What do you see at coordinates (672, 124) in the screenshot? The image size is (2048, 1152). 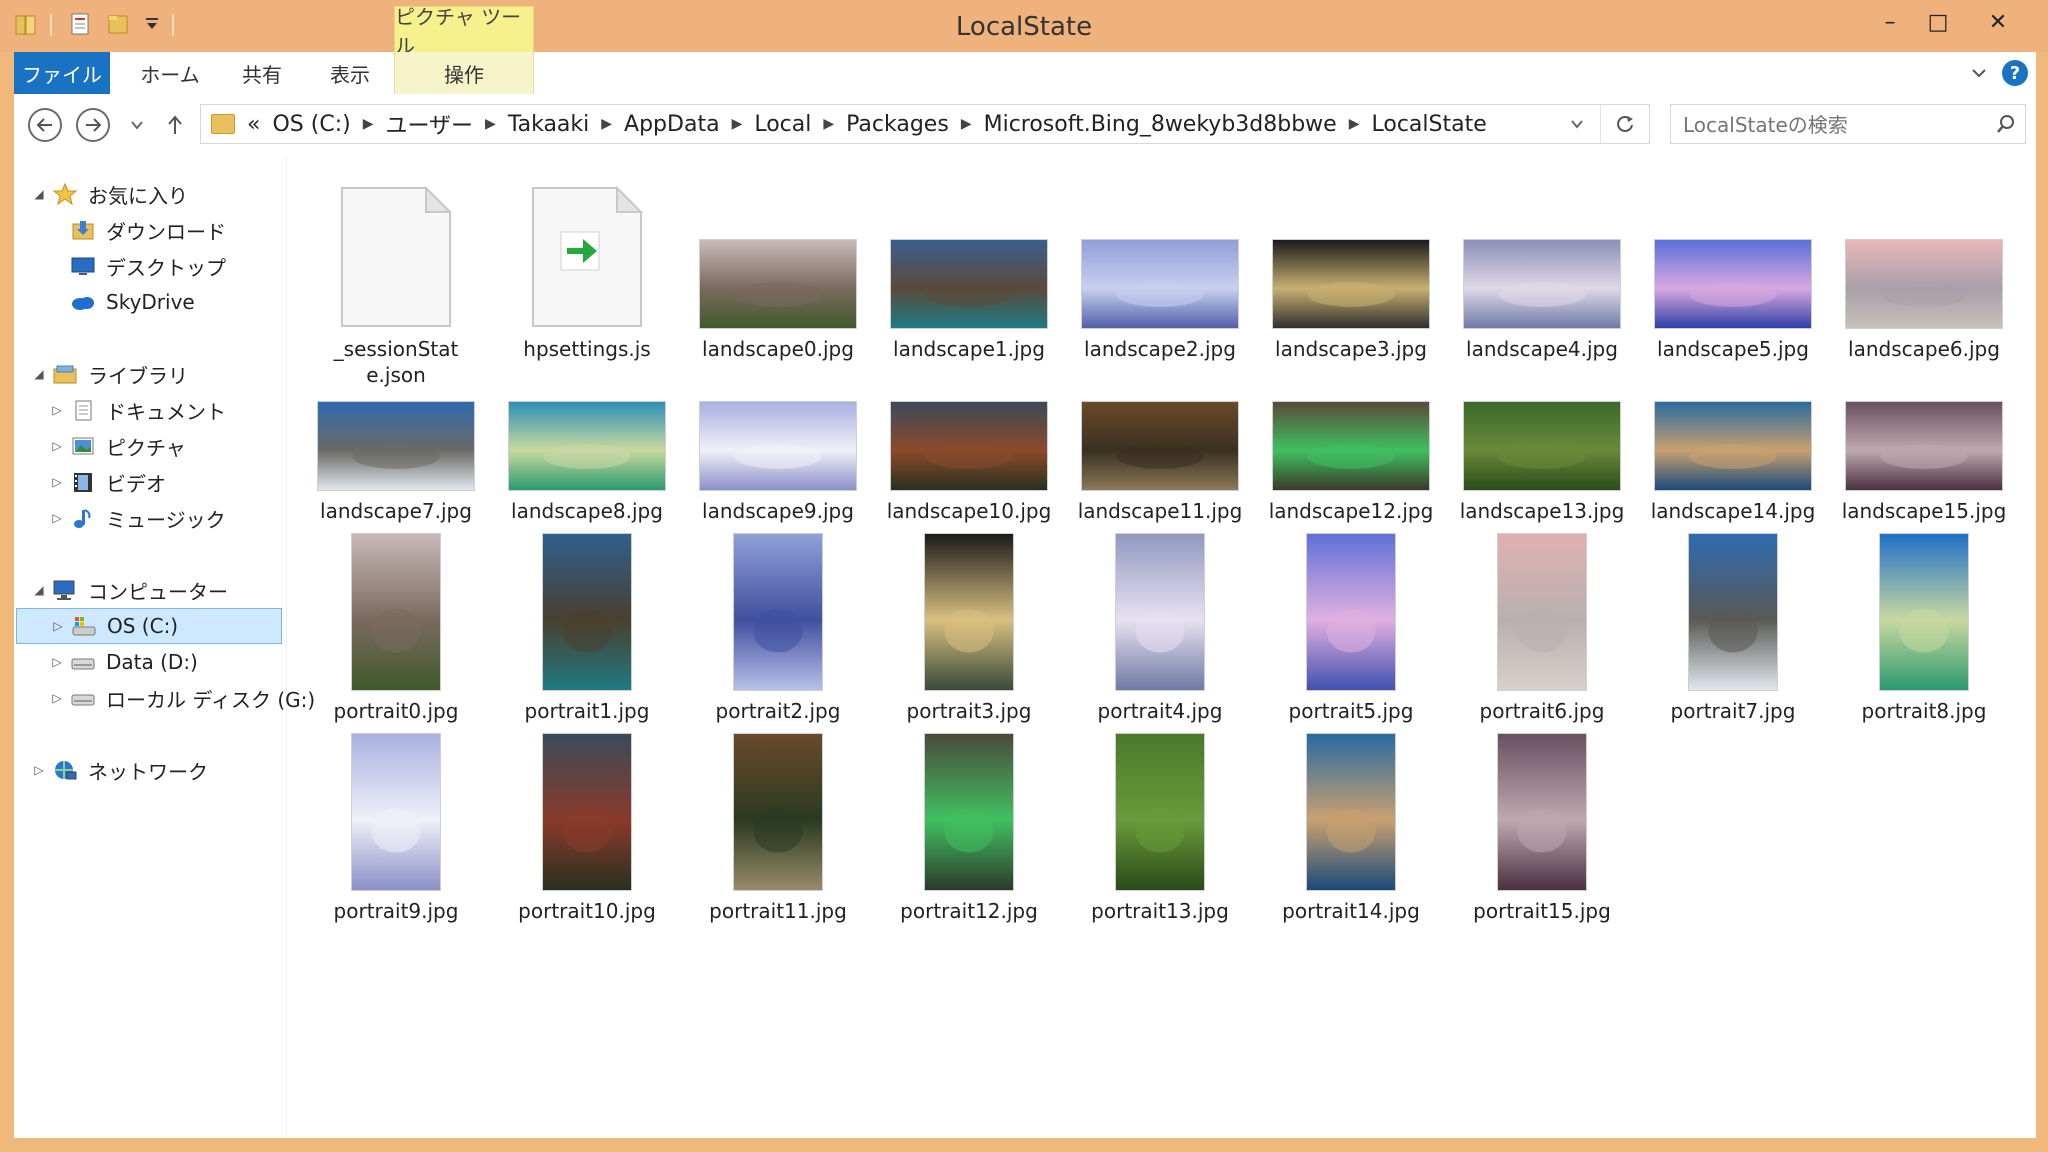 I see `breadcrumb-appdata: AppData` at bounding box center [672, 124].